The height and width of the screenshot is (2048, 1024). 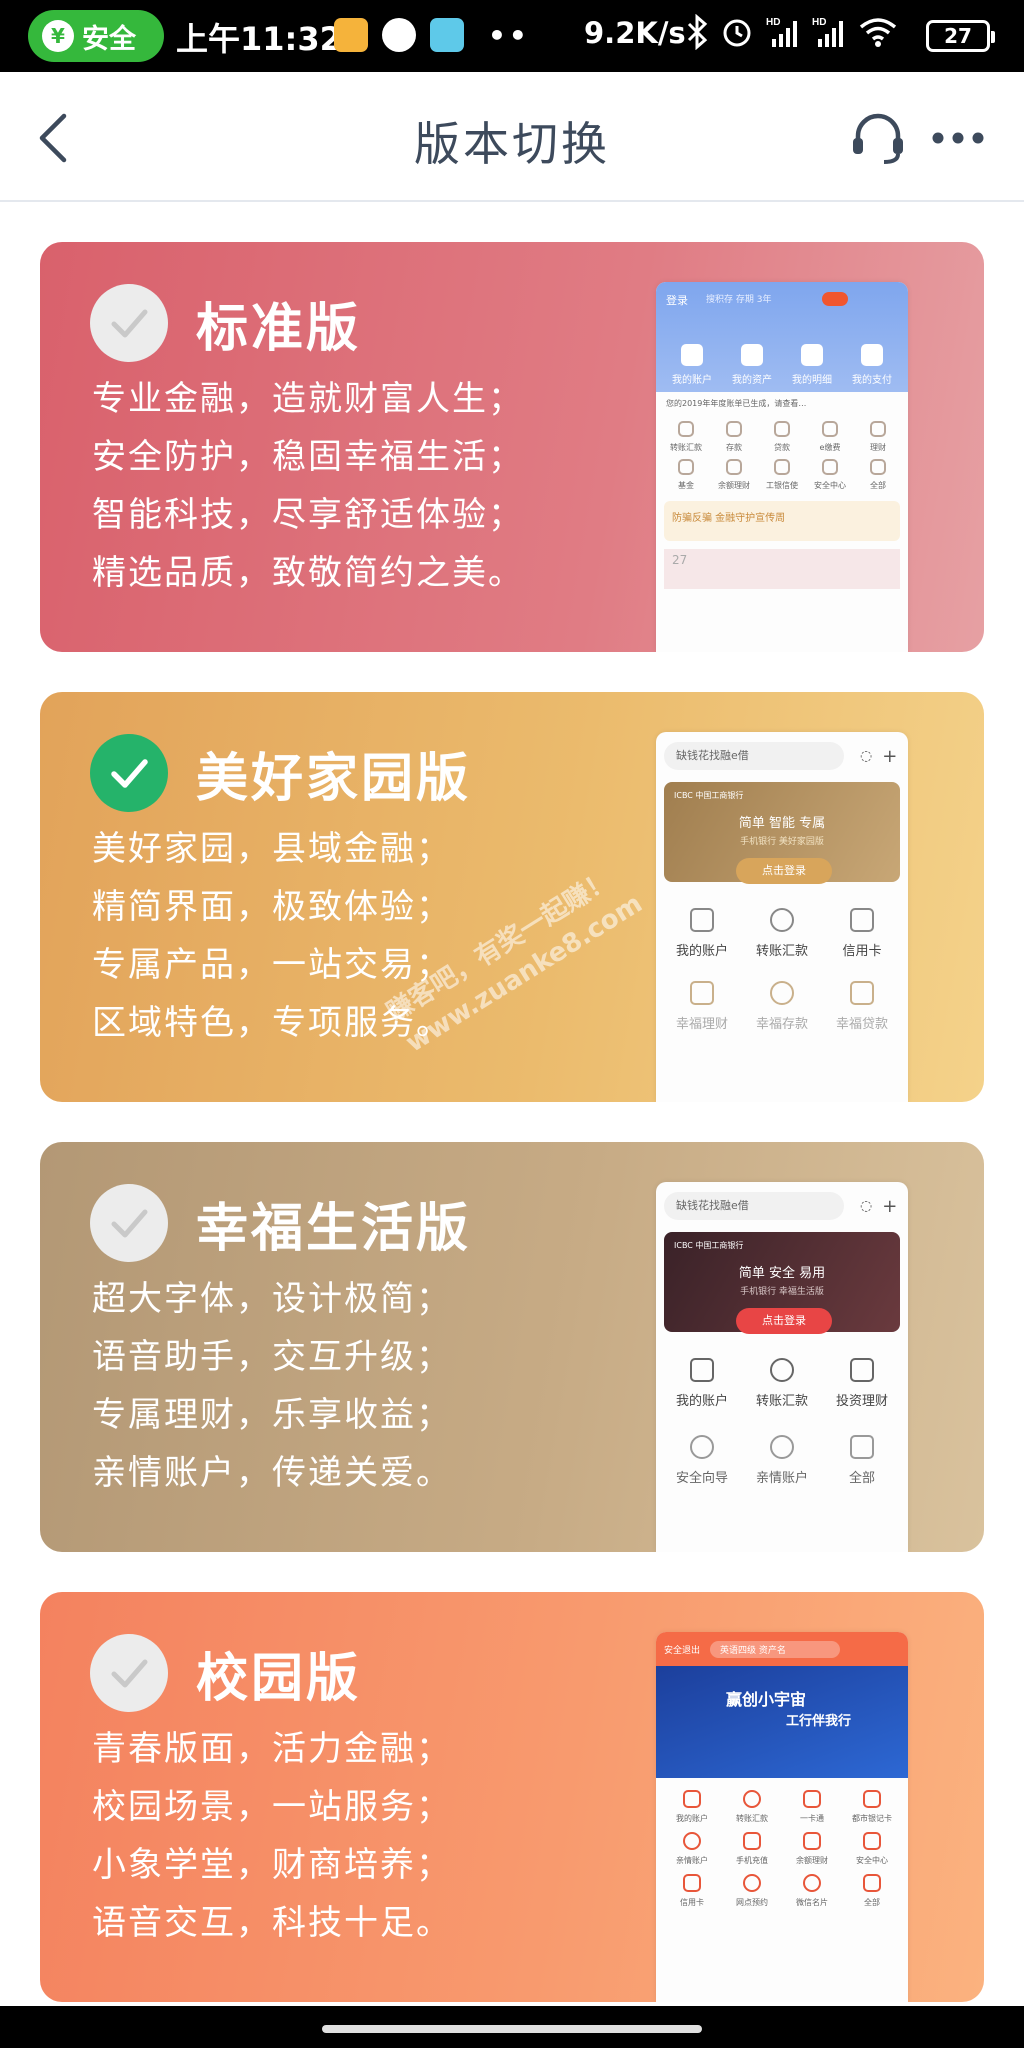 What do you see at coordinates (872, 380) in the screenshot?
I see `preview-tab-label: 我的支付` at bounding box center [872, 380].